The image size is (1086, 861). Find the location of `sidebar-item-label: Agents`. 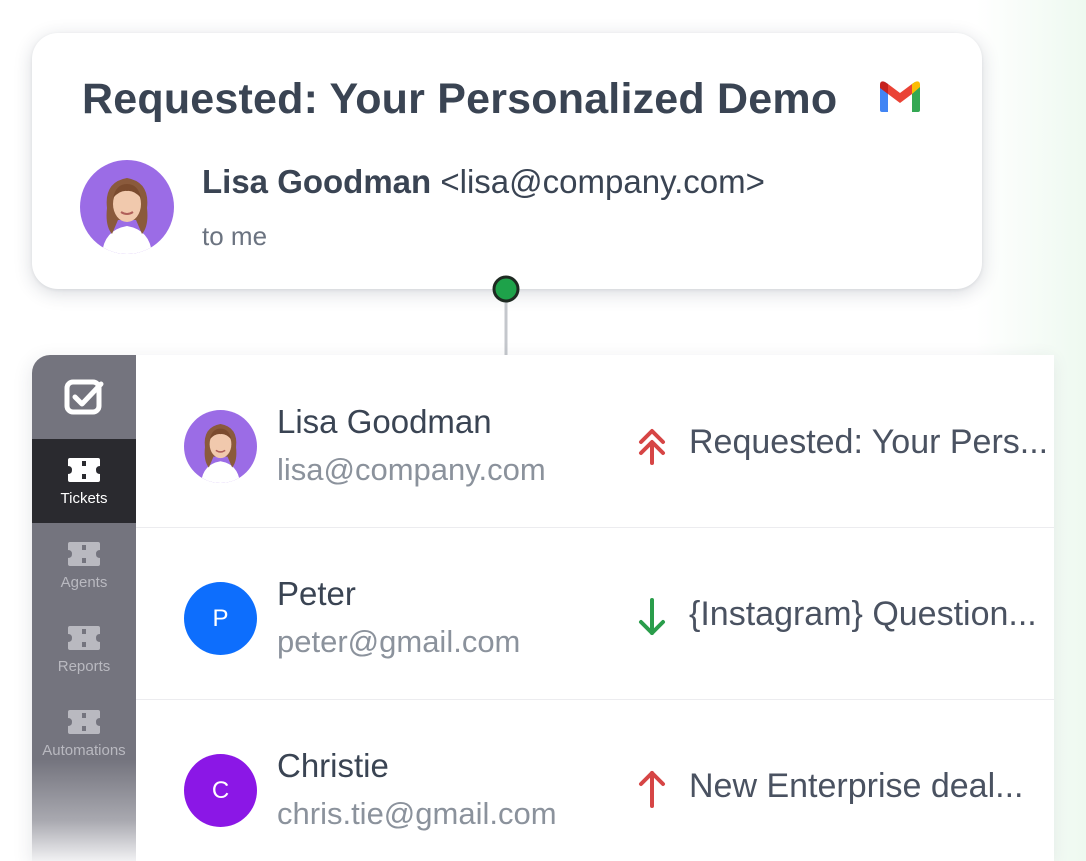

sidebar-item-label: Agents is located at coordinates (84, 582).